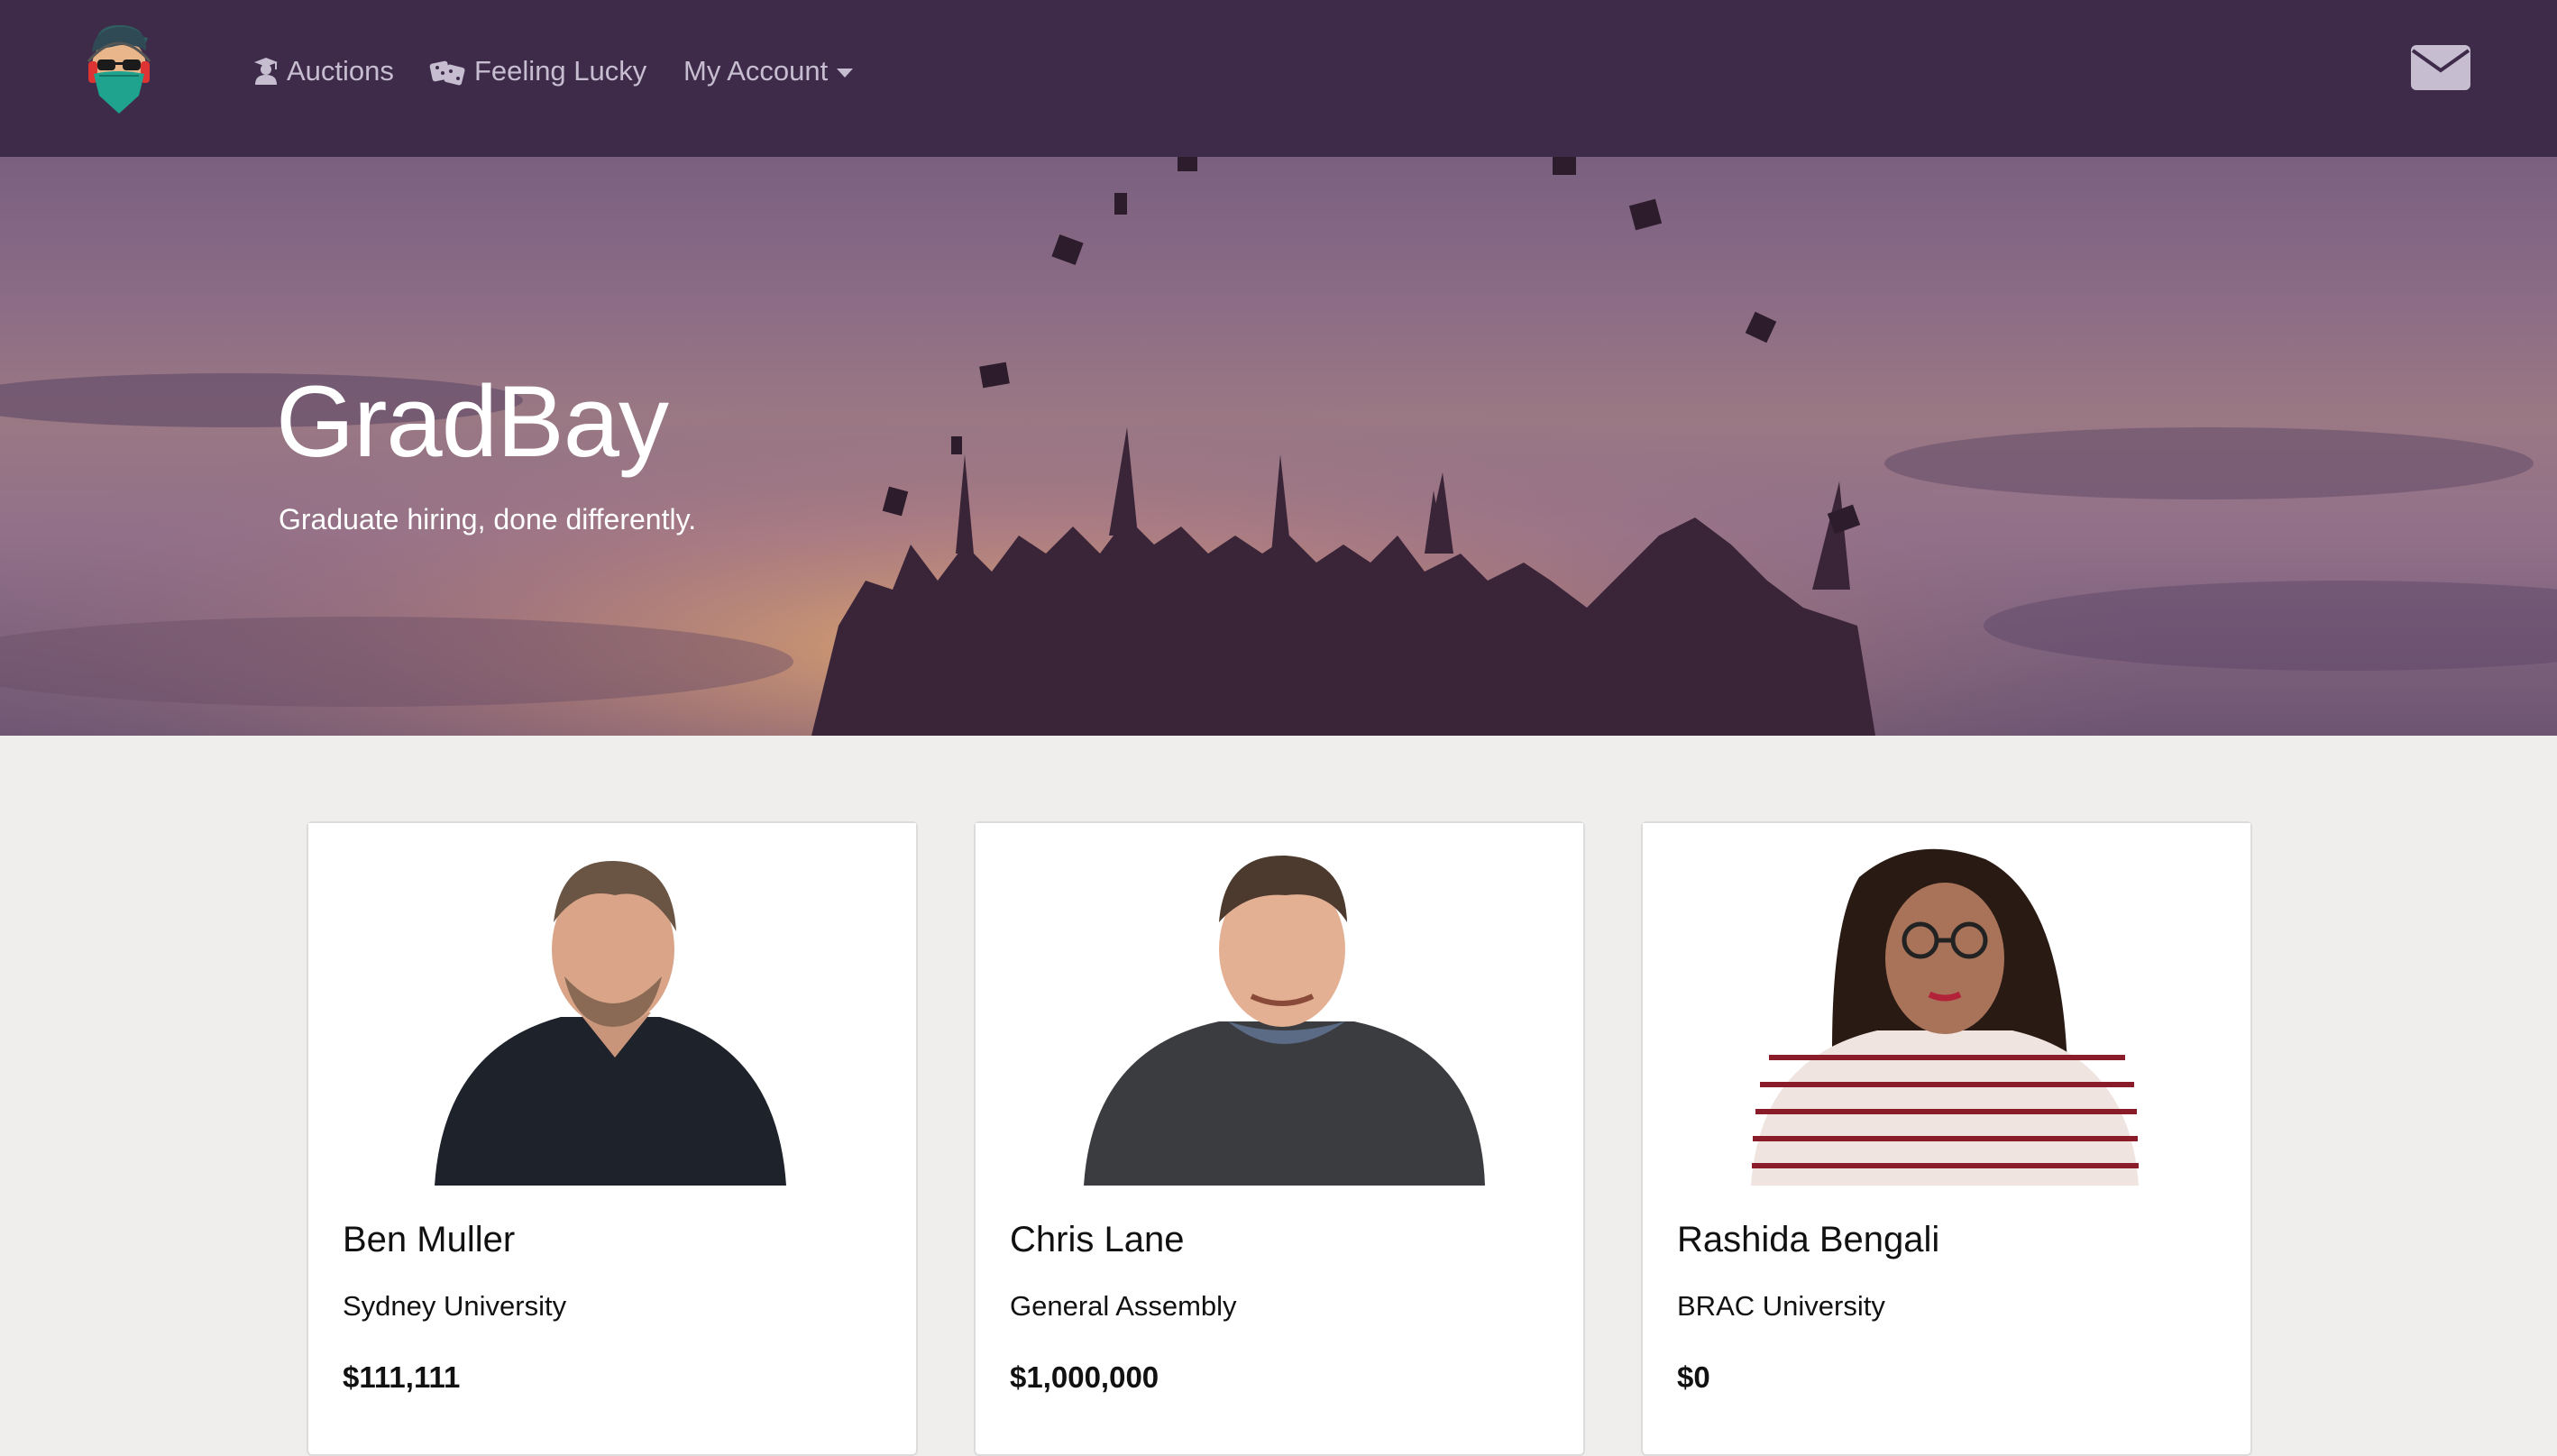 Image resolution: width=2557 pixels, height=1456 pixels. What do you see at coordinates (455, 1306) in the screenshot?
I see `candidate-school: Sydney University` at bounding box center [455, 1306].